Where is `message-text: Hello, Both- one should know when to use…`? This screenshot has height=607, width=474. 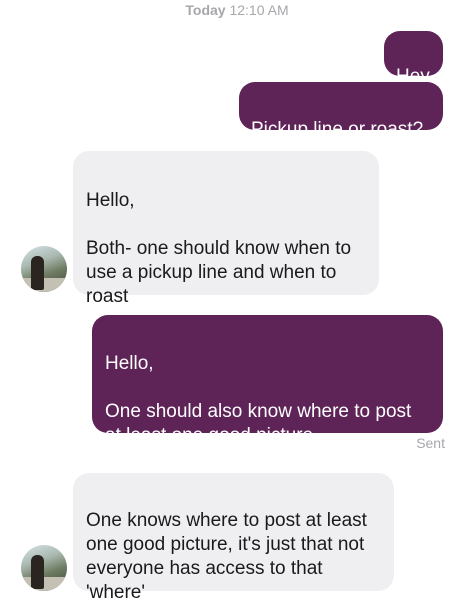 message-text: Hello, Both- one should know when to use… is located at coordinates (219, 248).